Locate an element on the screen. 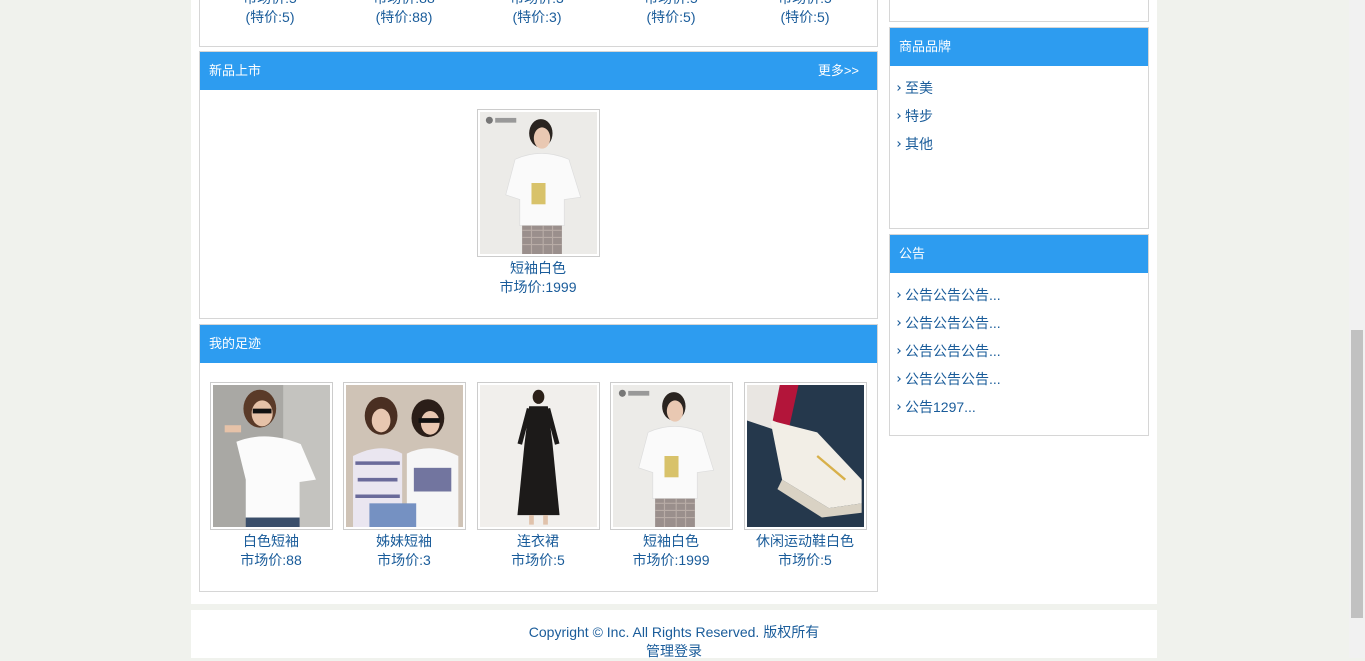 The width and height of the screenshot is (1365, 661). sidebar-top-box is located at coordinates (1019, 11).